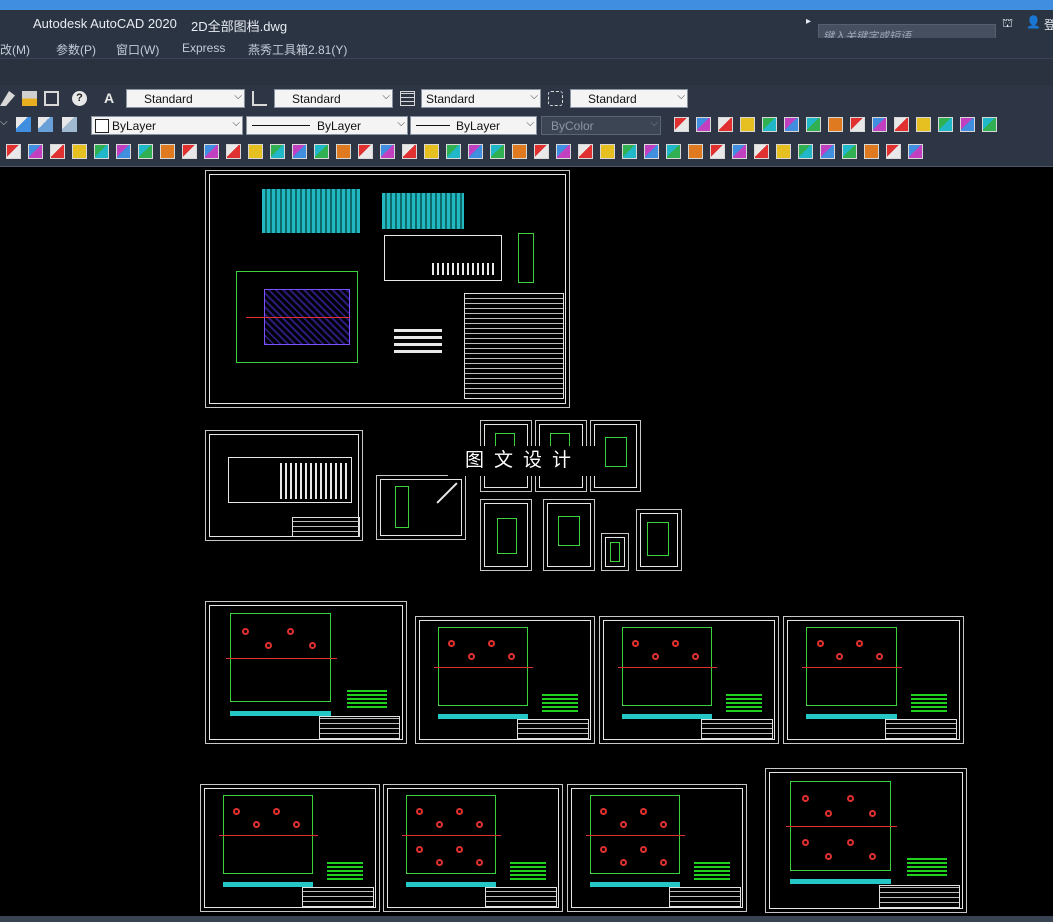 Image resolution: width=1053 pixels, height=922 pixels. Describe the element at coordinates (569, 535) in the screenshot. I see `drawing-sheet-part-f` at that location.